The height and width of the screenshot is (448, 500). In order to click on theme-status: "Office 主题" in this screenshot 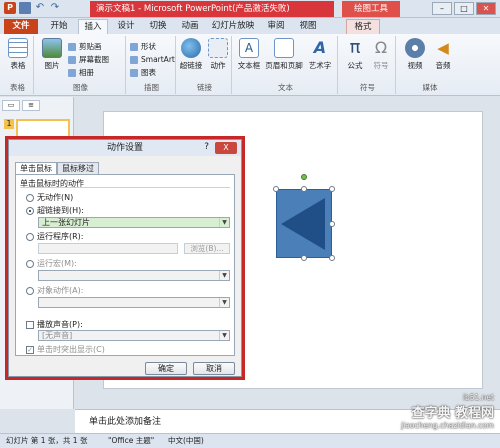, I will do `click(131, 440)`.